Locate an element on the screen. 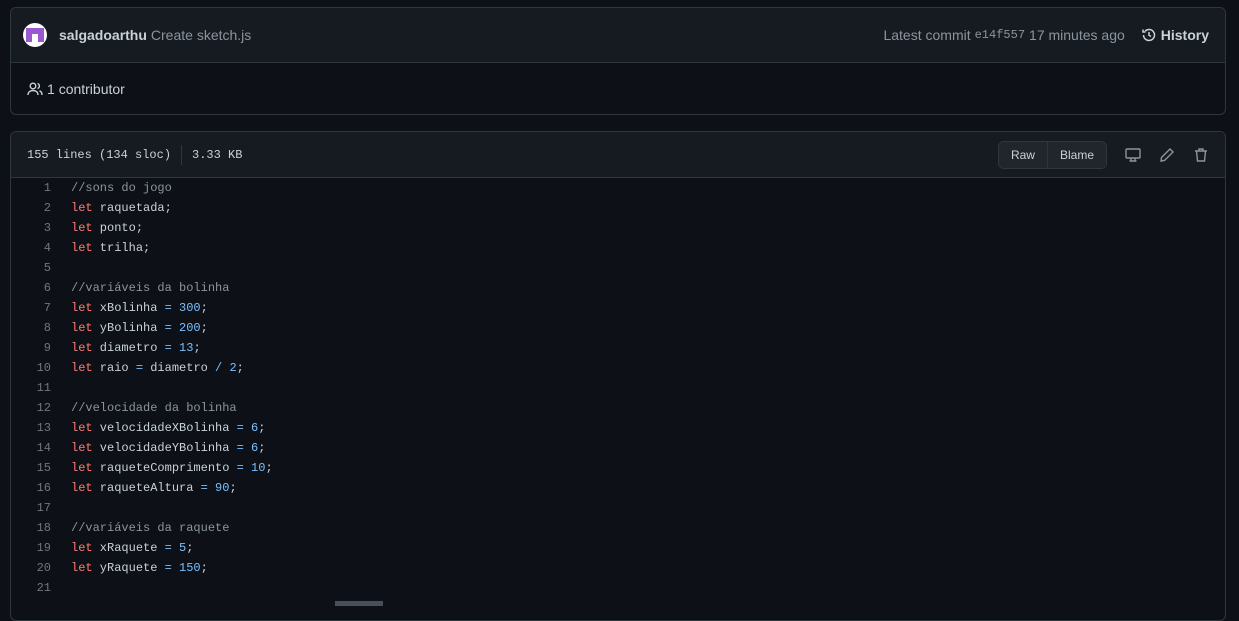 Image resolution: width=1239 pixels, height=621 pixels. code-line: 13 let velocidadeXBolinha = 6; is located at coordinates (618, 428).